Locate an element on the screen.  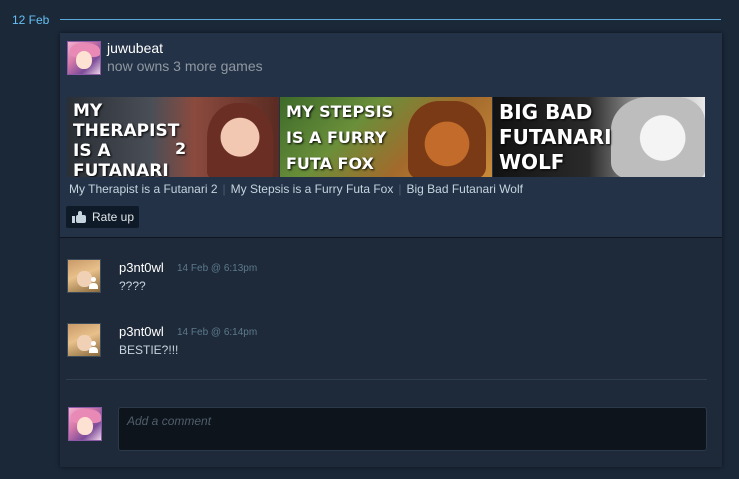
game-banner-title: MY STEPSIS IS A FURRY FUTA FOX is located at coordinates (340, 137).